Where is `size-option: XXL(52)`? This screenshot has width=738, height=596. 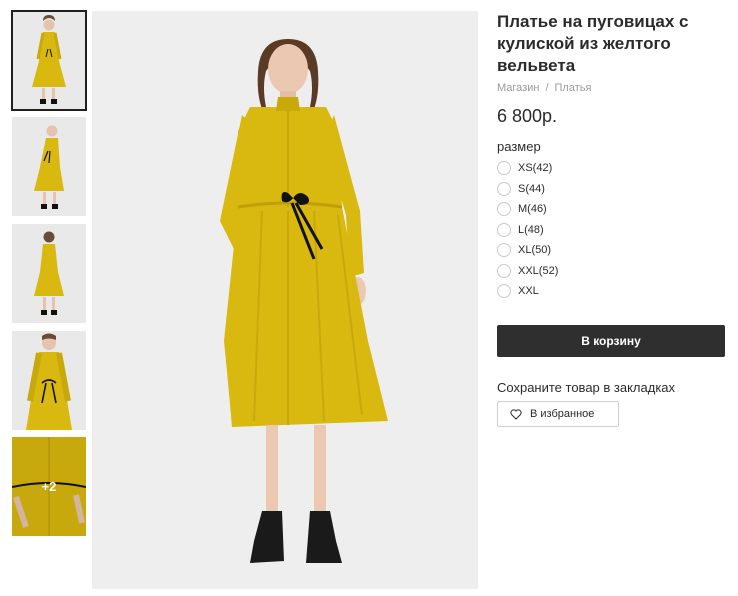
size-option: XXL(52) is located at coordinates (611, 271).